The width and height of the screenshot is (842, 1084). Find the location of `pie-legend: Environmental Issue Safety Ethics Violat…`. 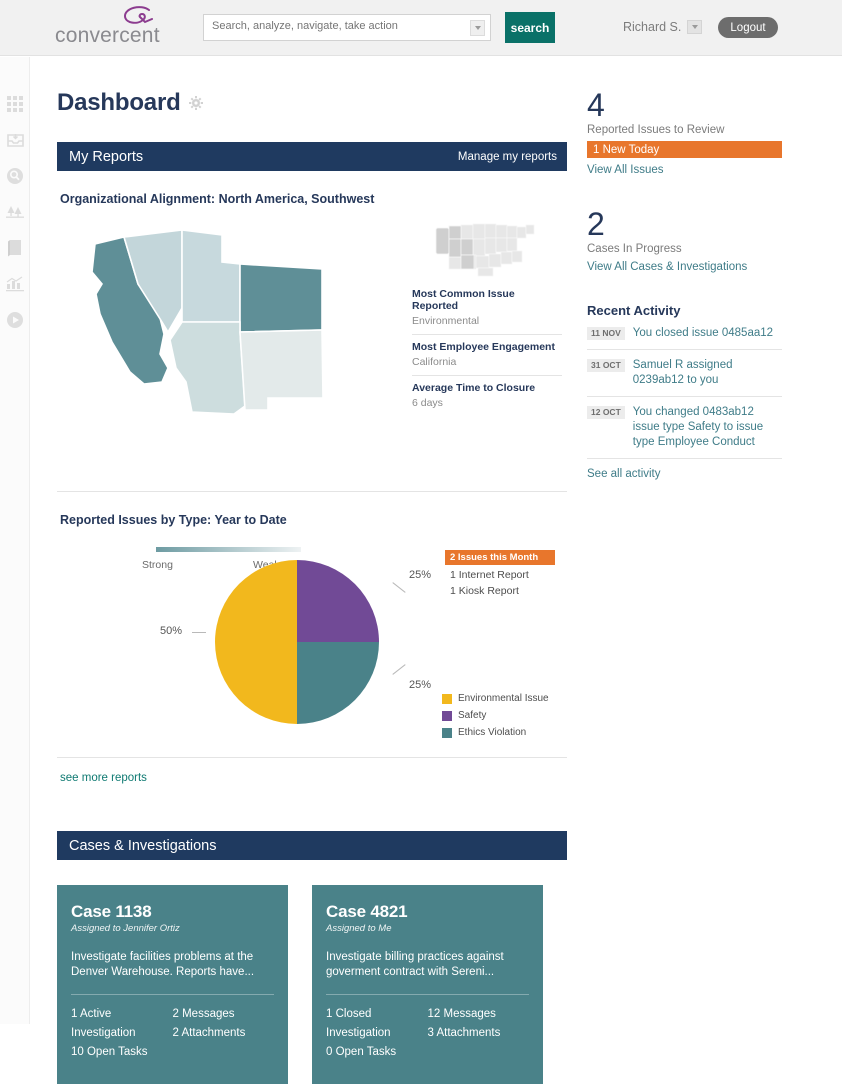

pie-legend: Environmental Issue Safety Ethics Violat… is located at coordinates (495, 718).